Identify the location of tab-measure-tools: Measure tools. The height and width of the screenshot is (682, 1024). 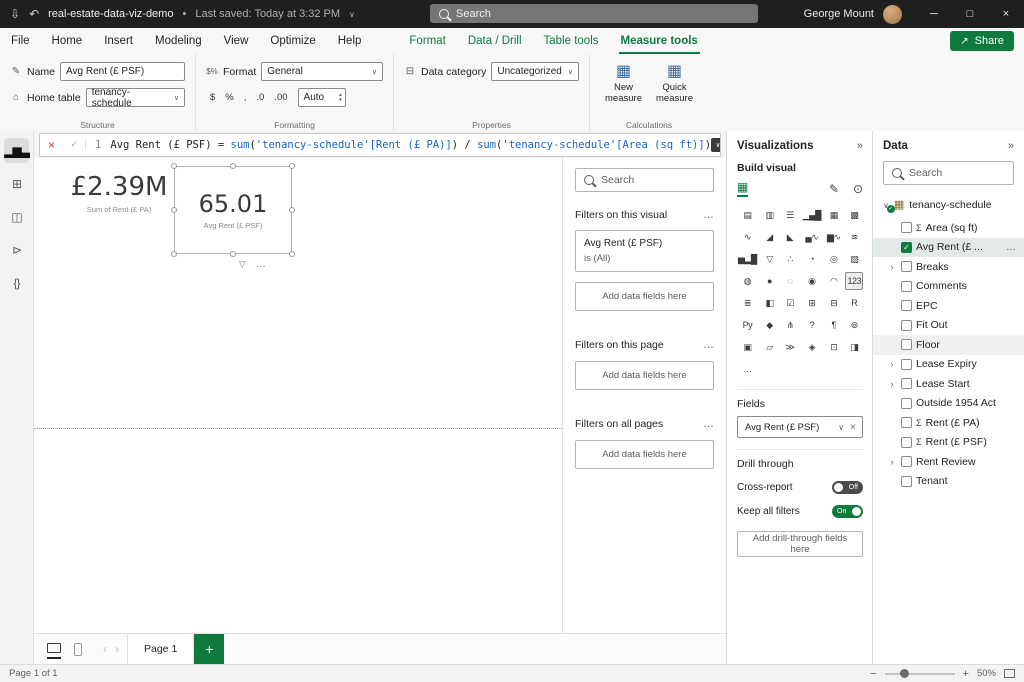
(659, 41).